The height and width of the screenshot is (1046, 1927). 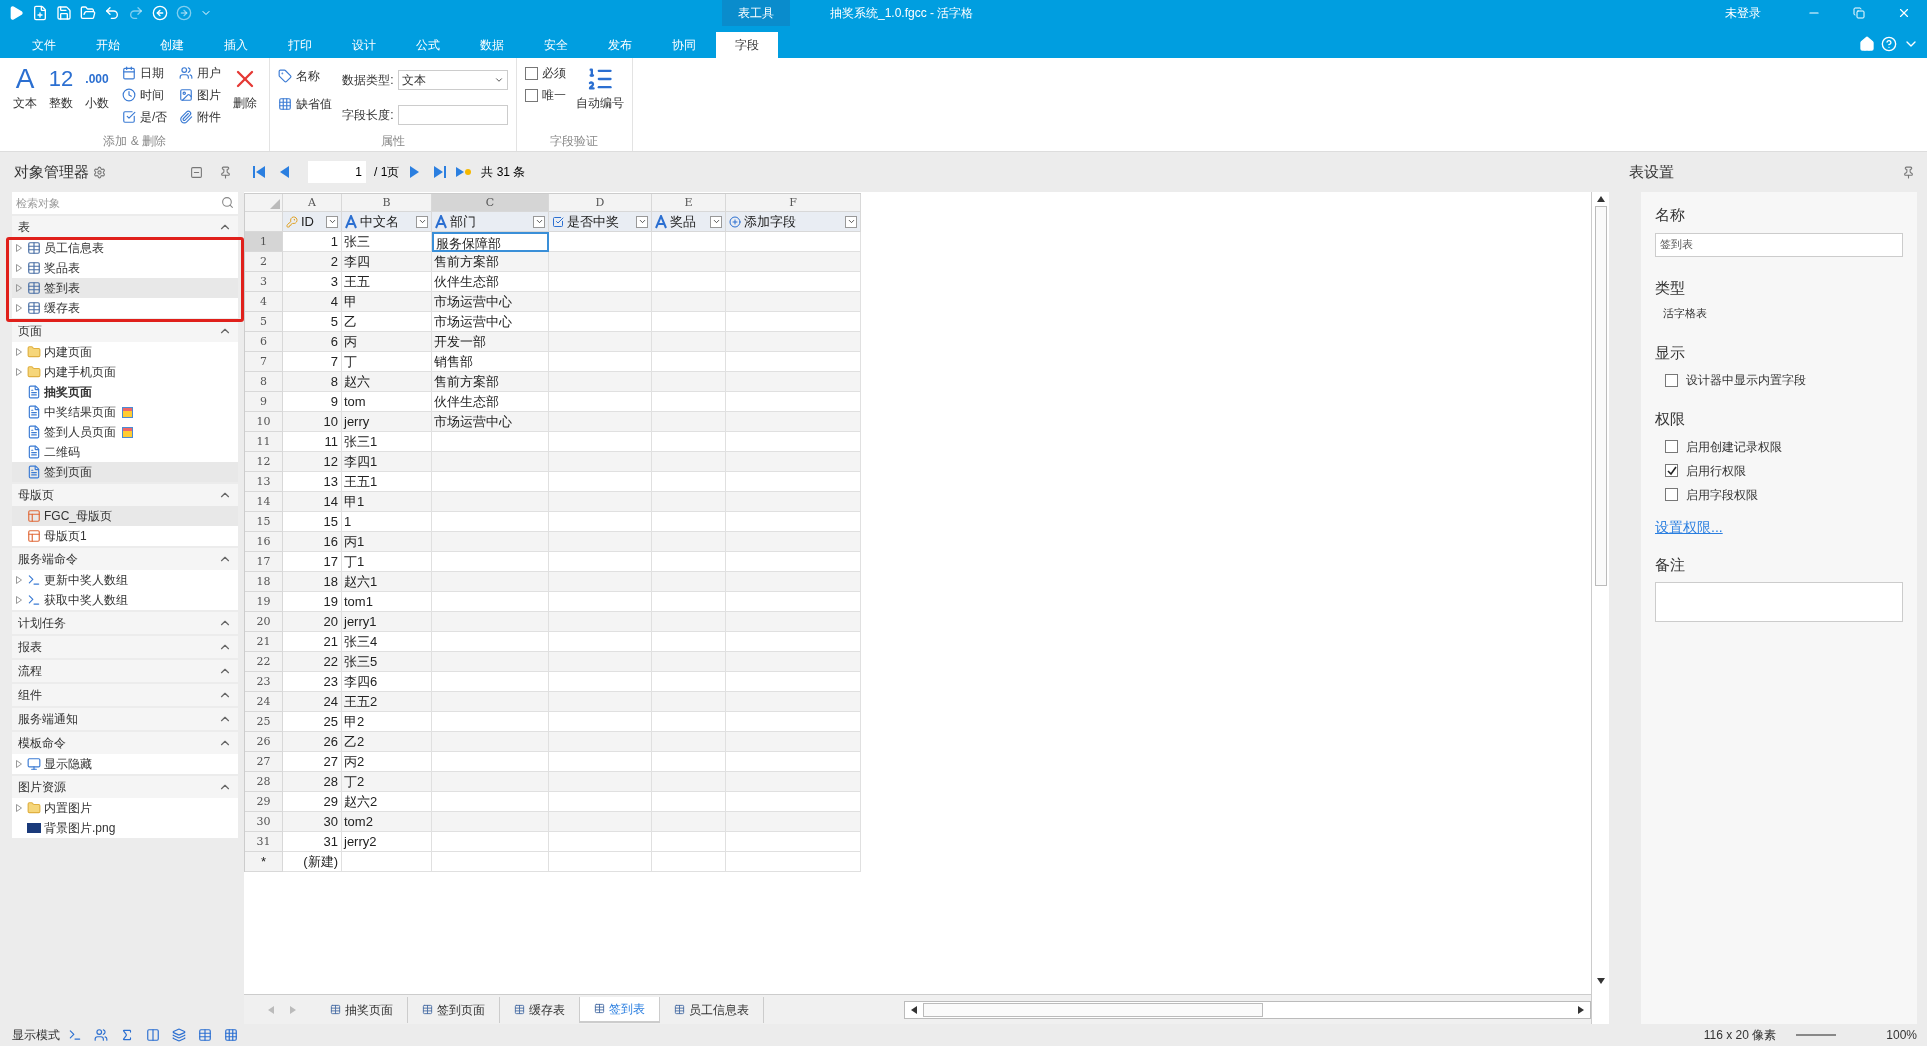 What do you see at coordinates (61, 96) in the screenshot?
I see `field-type-button: 12 整数` at bounding box center [61, 96].